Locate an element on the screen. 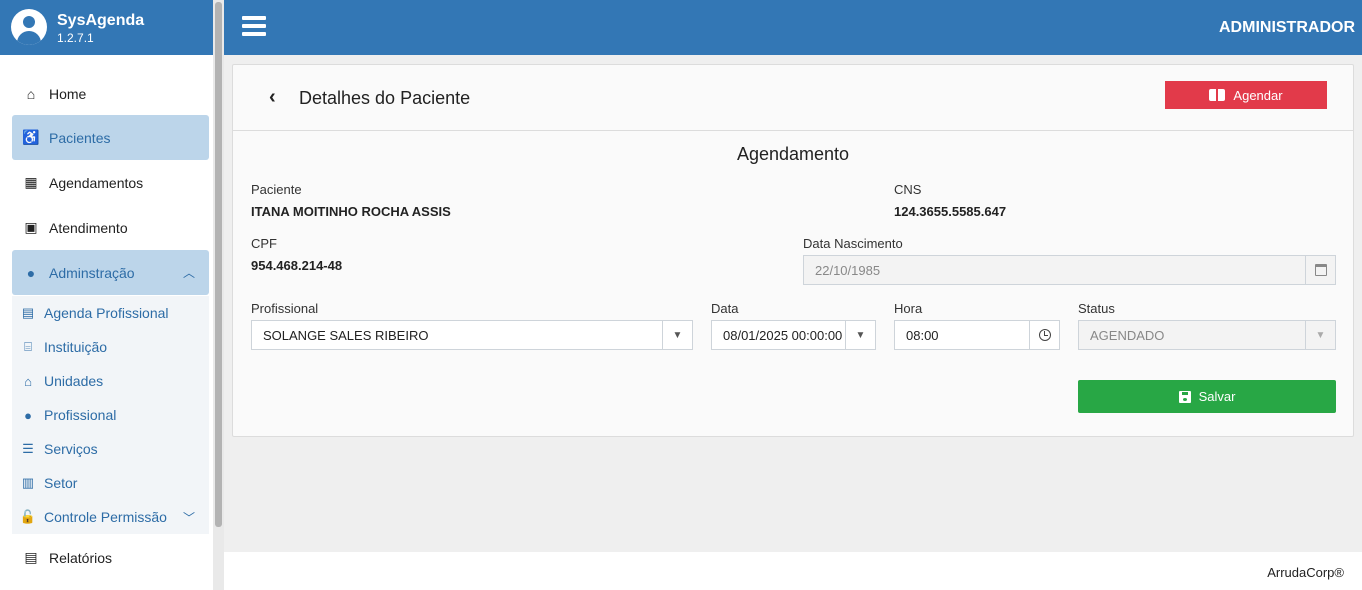  sidebar-subitem-instituicao: ⌸ Instituição is located at coordinates (110, 347).